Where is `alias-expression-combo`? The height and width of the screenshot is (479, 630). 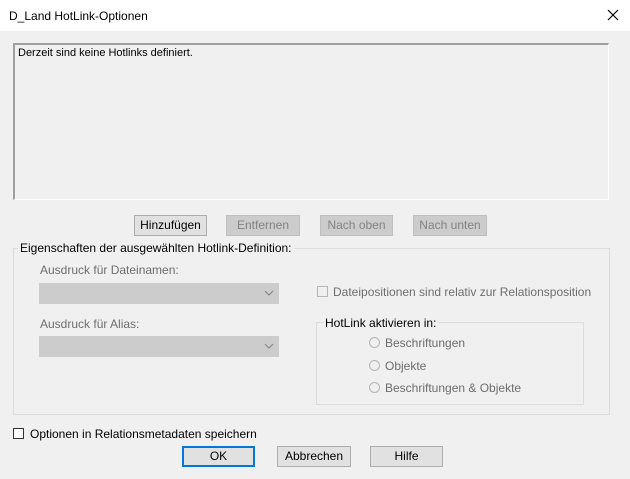
alias-expression-combo is located at coordinates (159, 346).